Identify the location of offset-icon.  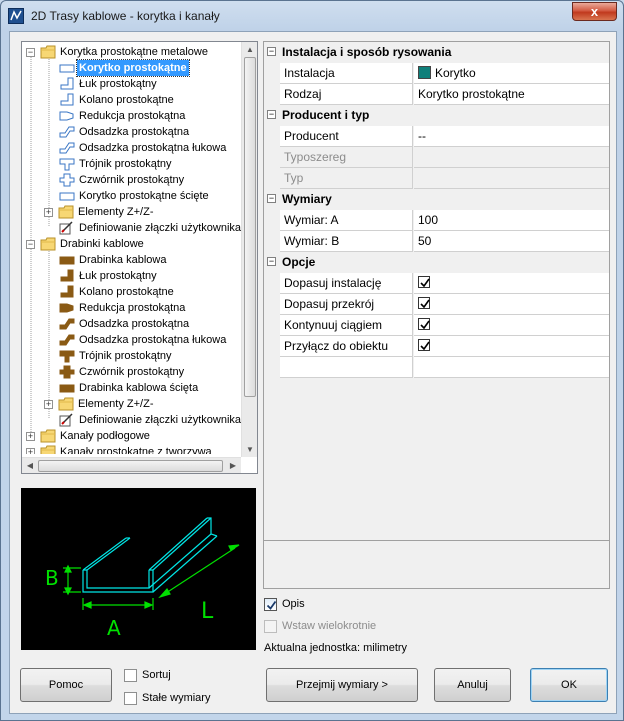
(67, 132).